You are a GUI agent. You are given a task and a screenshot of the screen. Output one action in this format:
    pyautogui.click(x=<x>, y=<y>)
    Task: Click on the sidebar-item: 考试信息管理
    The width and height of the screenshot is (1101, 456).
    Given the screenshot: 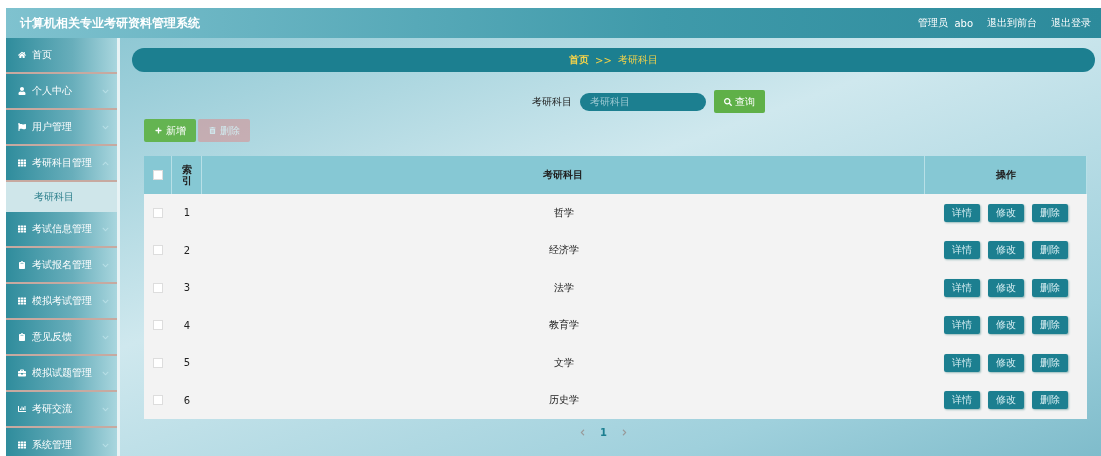 What is the action you would take?
    pyautogui.click(x=61, y=230)
    